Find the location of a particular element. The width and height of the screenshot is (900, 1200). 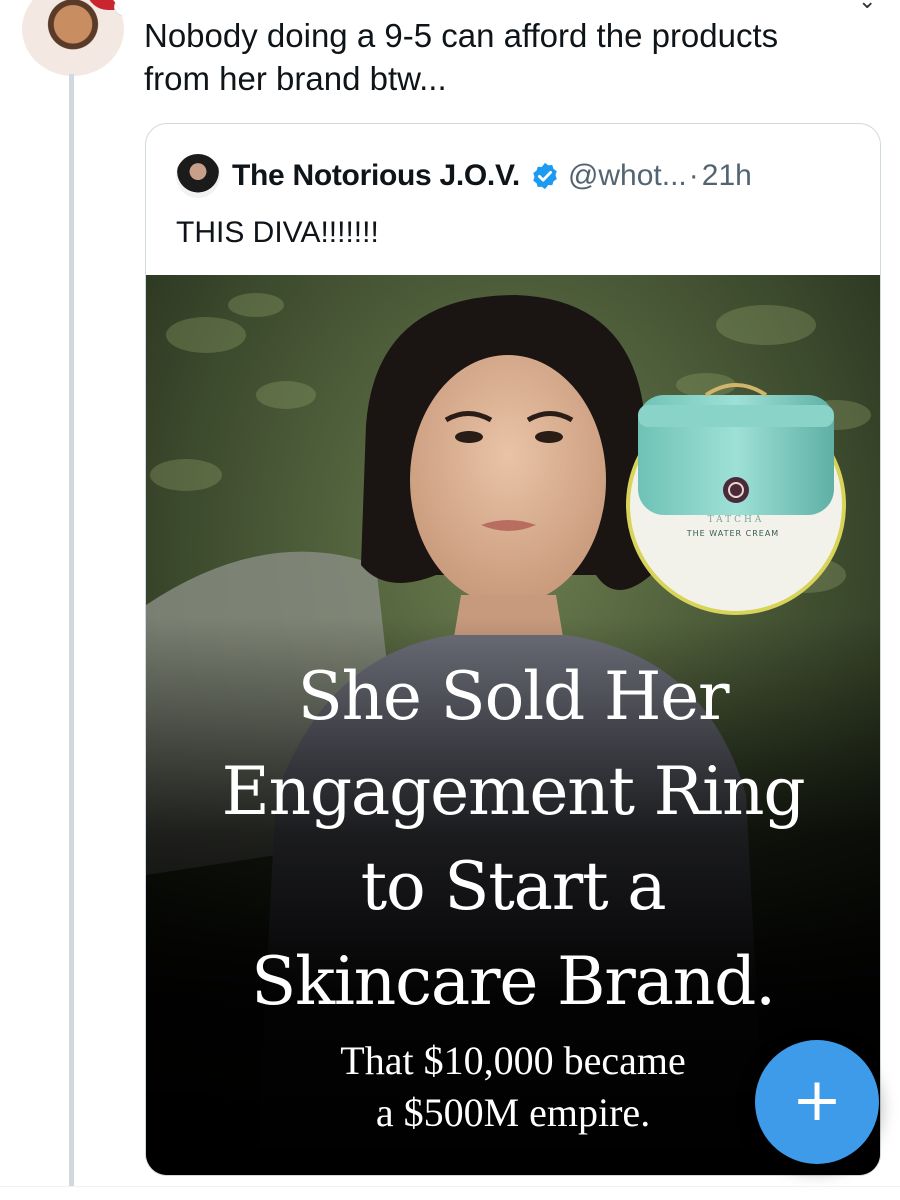

quoted-tweet-header: The Notorious J.O.V. @whot... · 21h is located at coordinates (464, 176).